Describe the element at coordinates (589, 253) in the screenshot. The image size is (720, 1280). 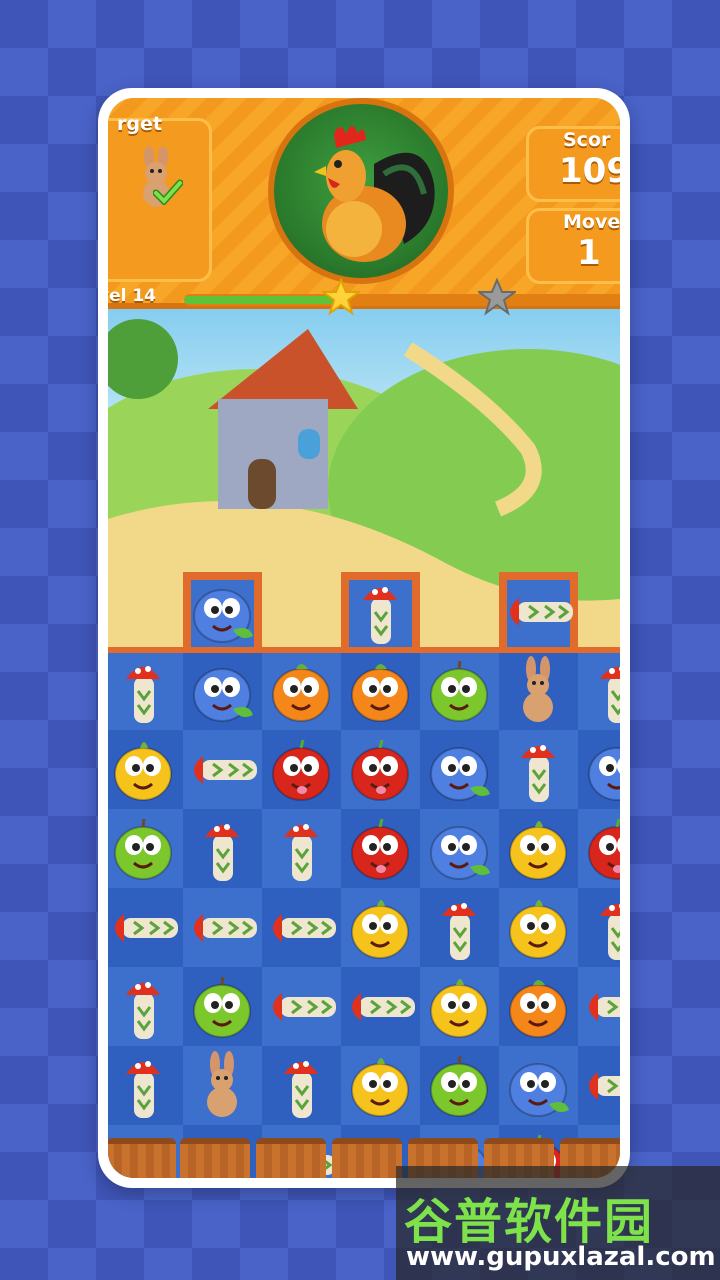
I see `moves-value: 1` at that location.